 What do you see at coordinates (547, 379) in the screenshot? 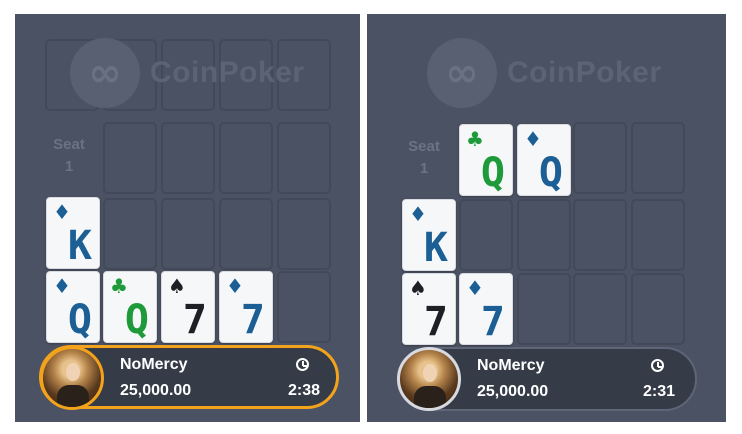
I see `player-seat: NoMercy 25,000.00 2:31` at bounding box center [547, 379].